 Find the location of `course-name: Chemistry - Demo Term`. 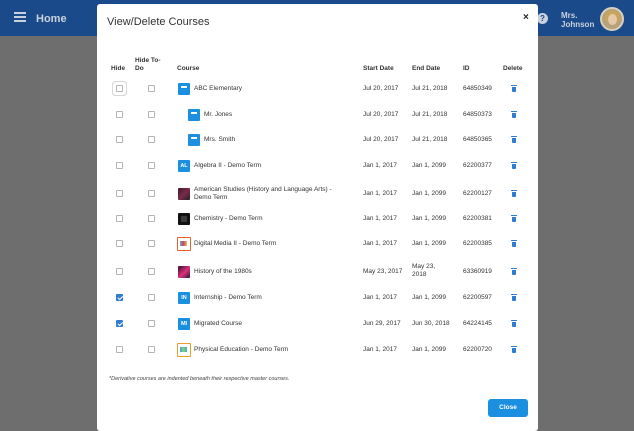

course-name: Chemistry - Demo Term is located at coordinates (228, 219).